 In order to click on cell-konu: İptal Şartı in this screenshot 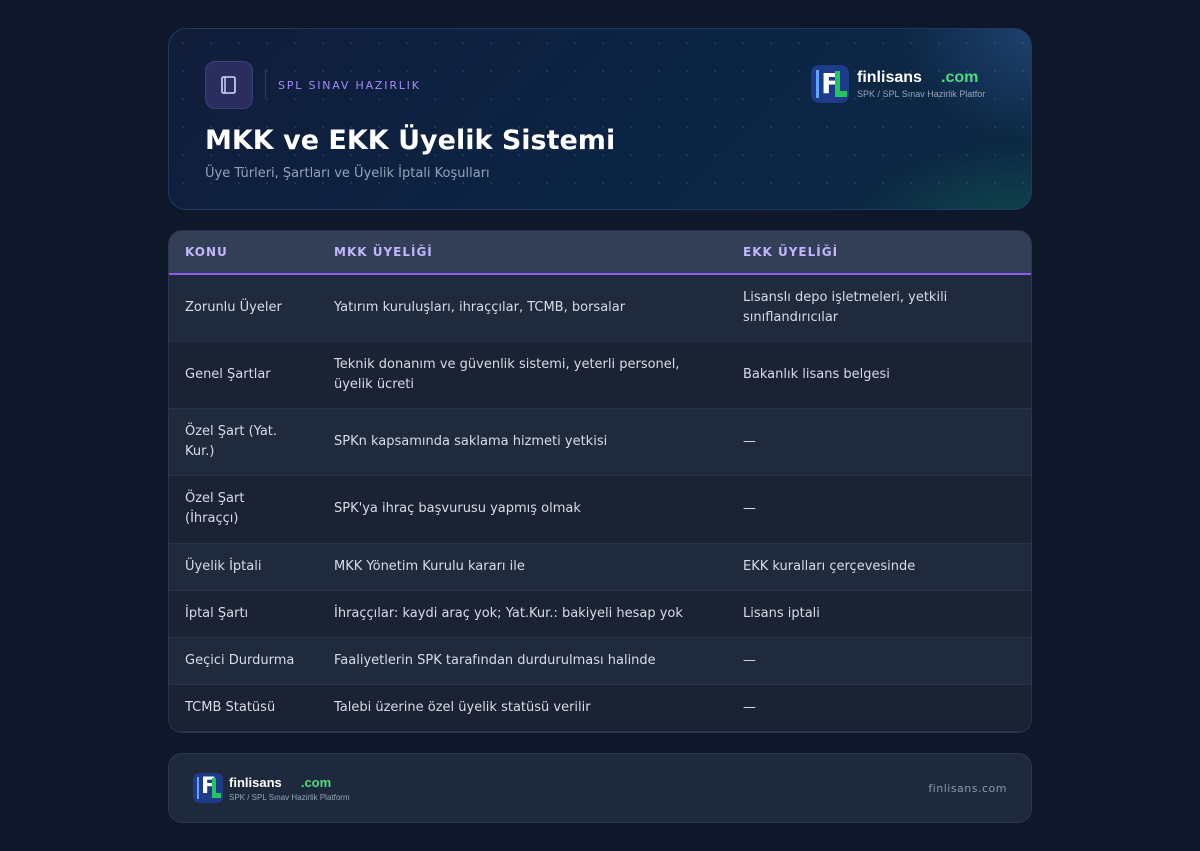, I will do `click(243, 614)`.